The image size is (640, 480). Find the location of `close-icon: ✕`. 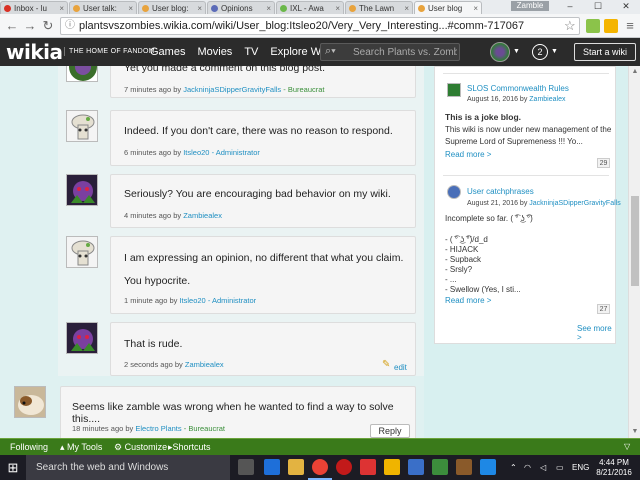

close-icon: ✕ is located at coordinates (626, 6).